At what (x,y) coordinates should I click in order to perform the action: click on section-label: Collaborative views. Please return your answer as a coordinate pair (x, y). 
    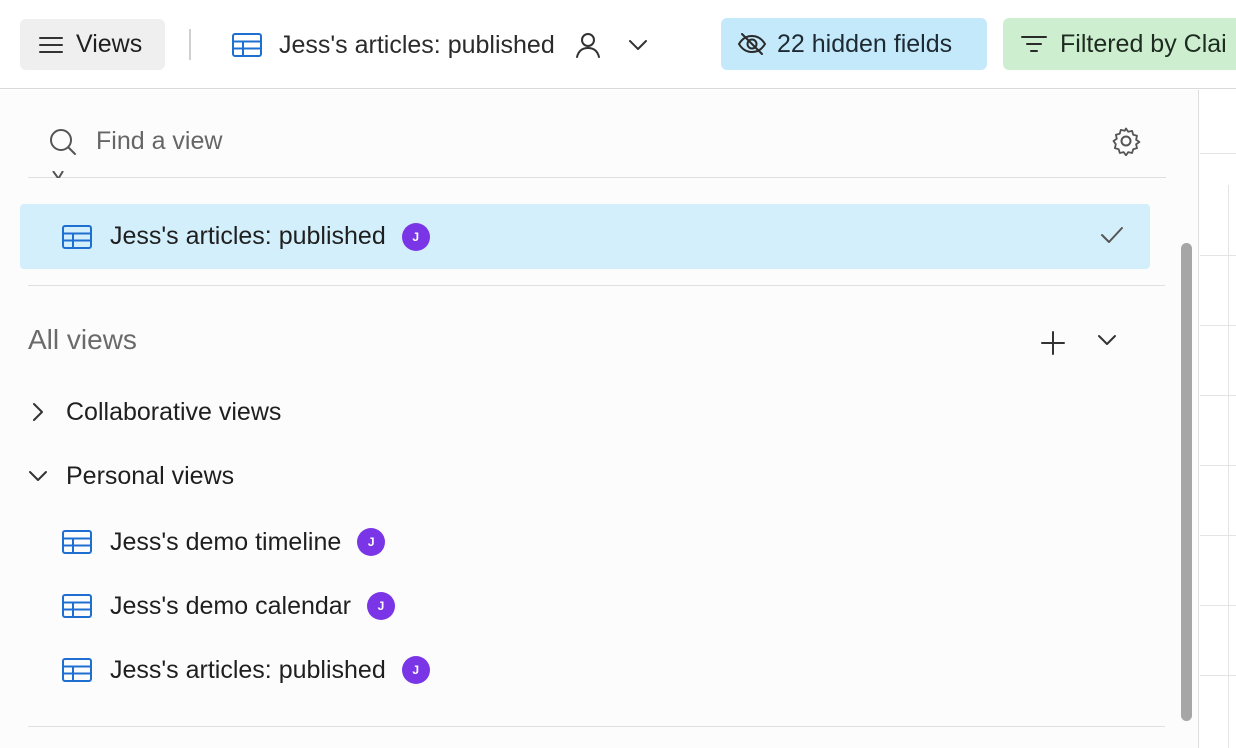
    Looking at the image, I should click on (174, 411).